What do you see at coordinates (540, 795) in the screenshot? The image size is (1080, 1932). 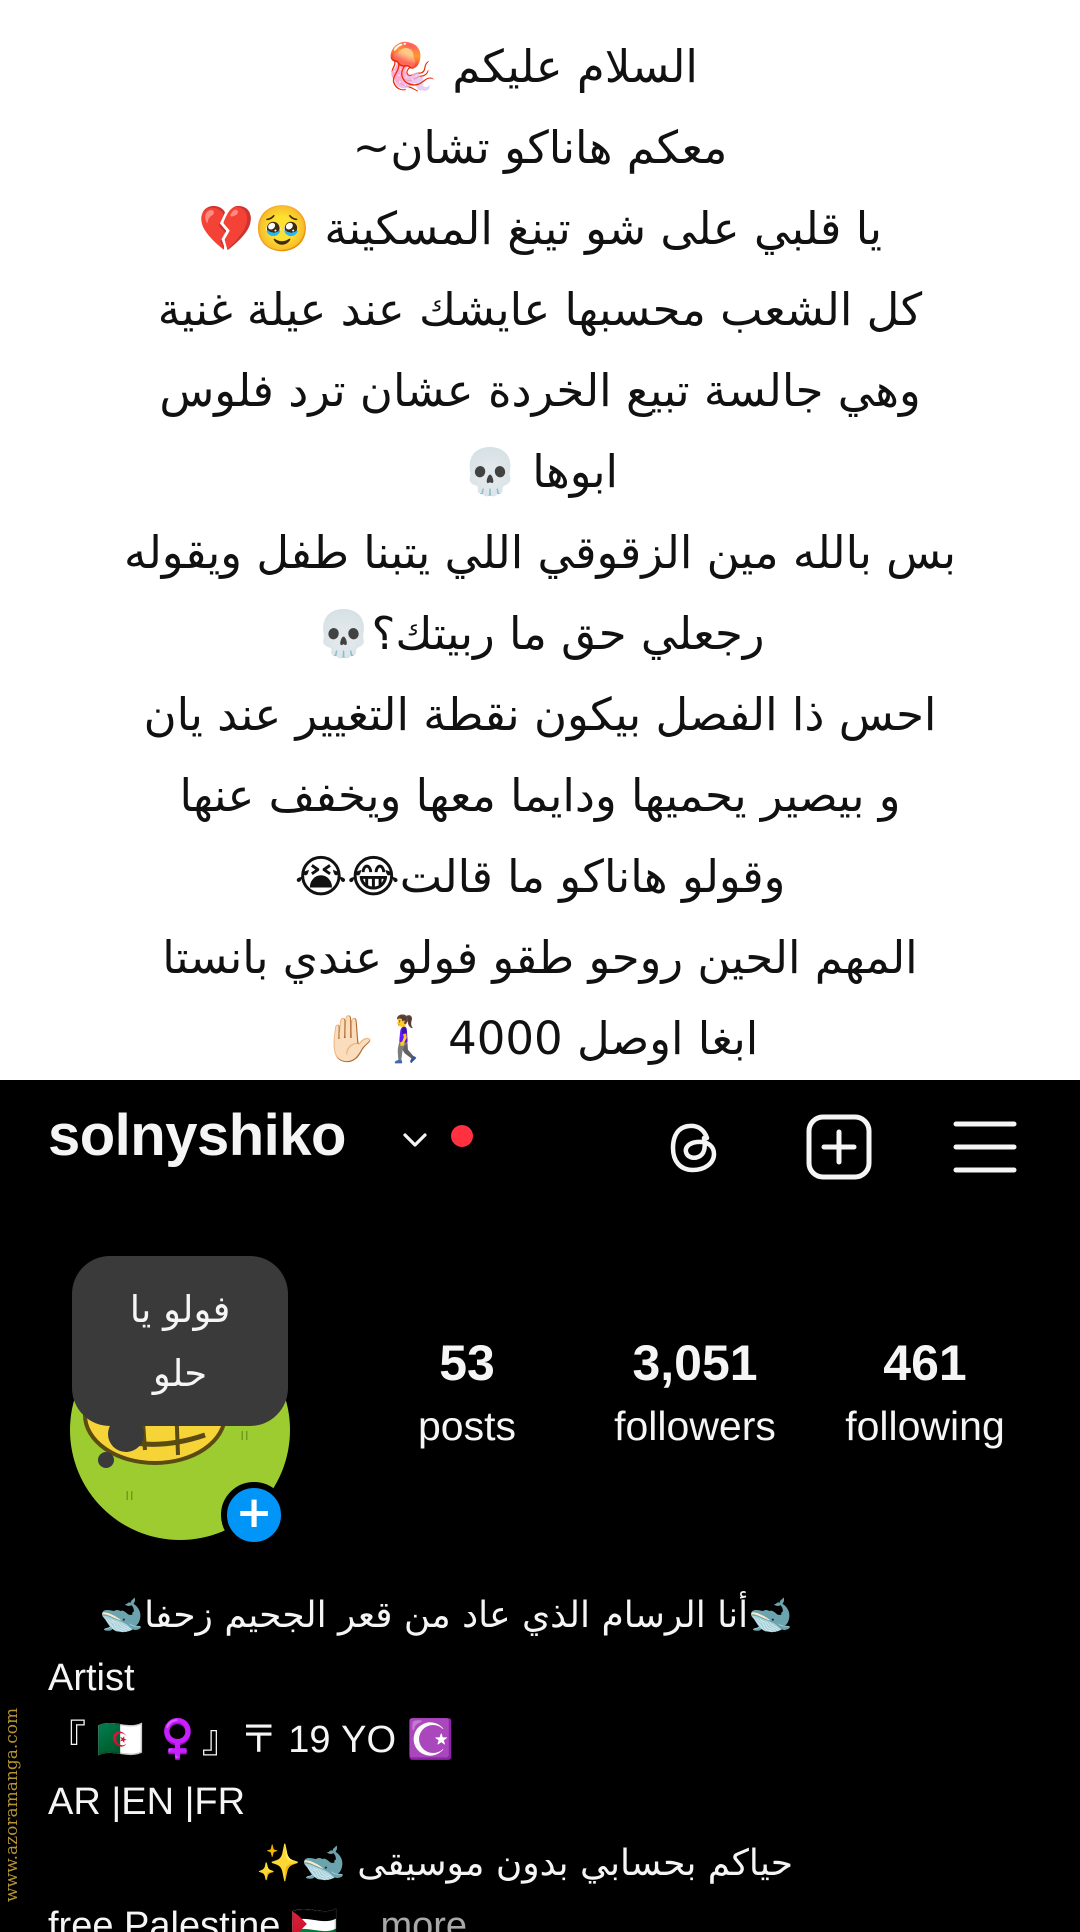 I see `note-line: و بيصير يحميها ودايما معها ويخفف عنها` at bounding box center [540, 795].